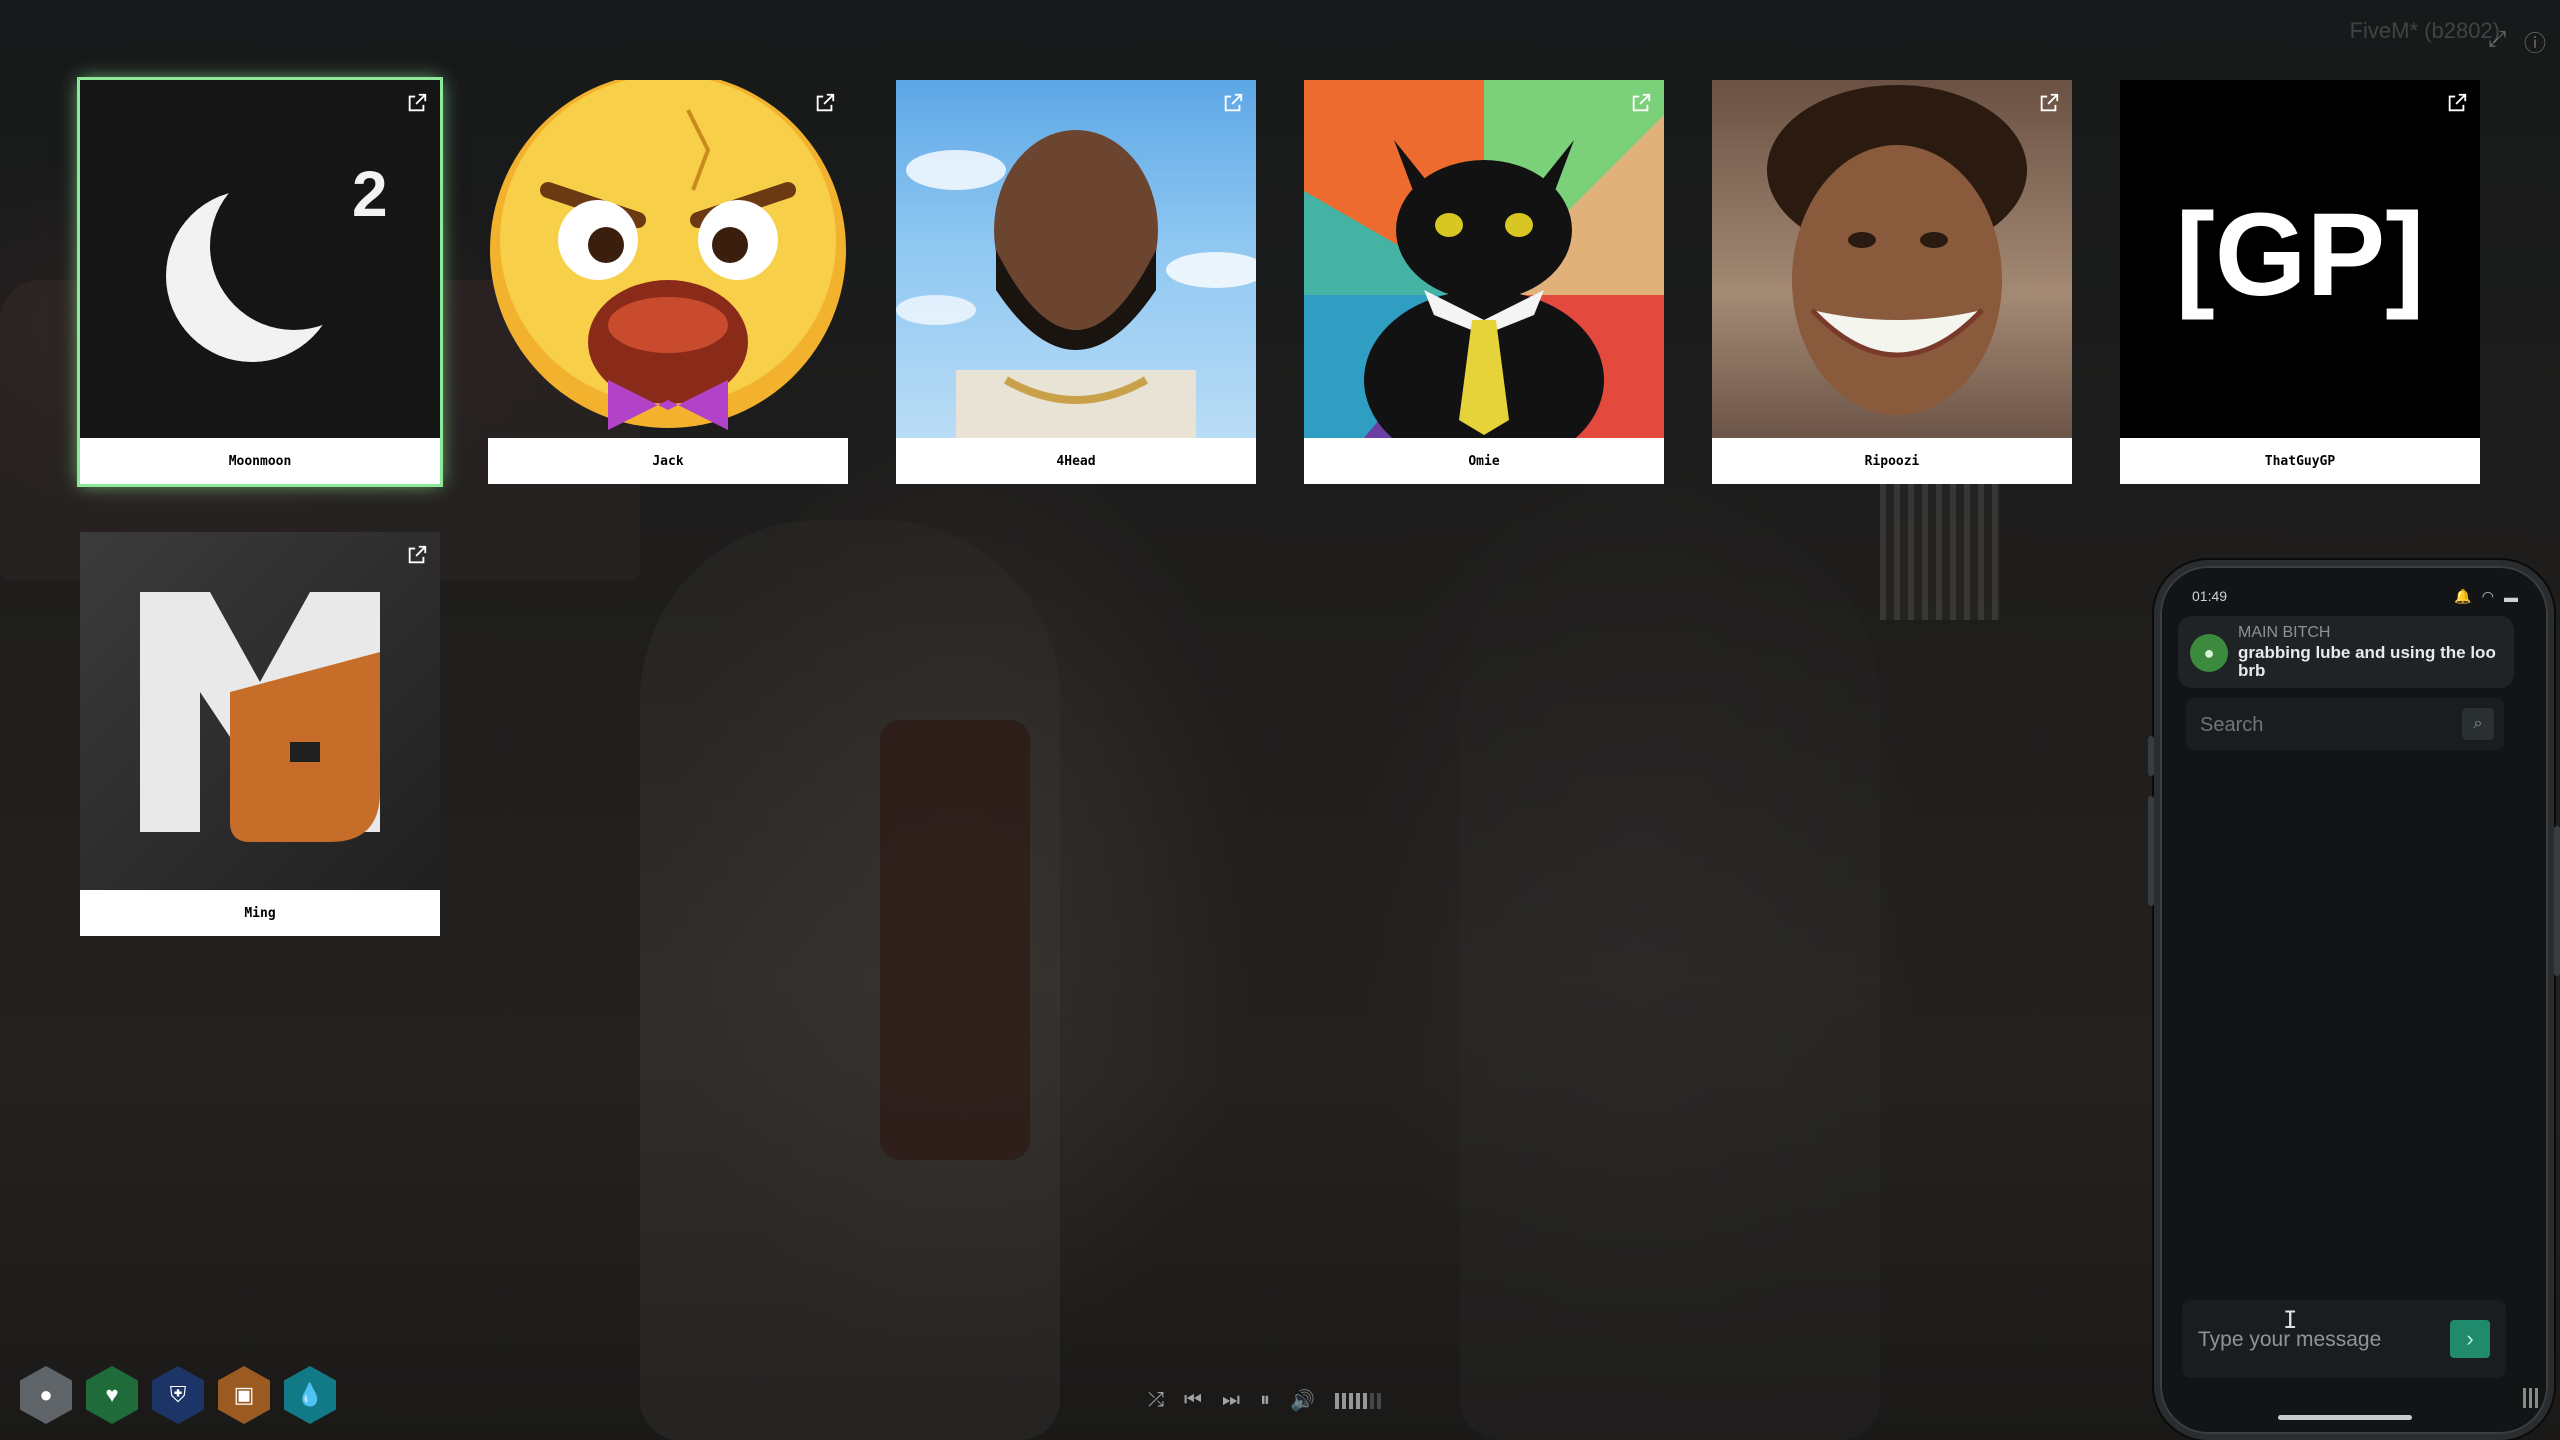  I want to click on next-track-icon: ⏭, so click(1231, 1400).